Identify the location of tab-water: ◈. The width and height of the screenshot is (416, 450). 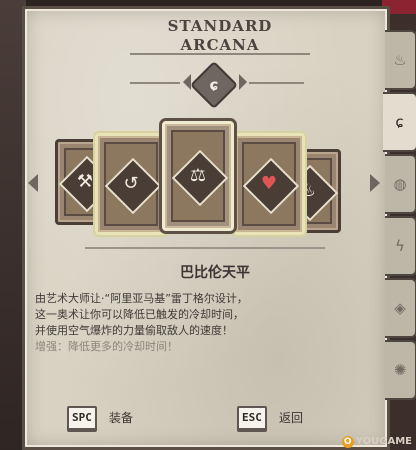
(400, 308).